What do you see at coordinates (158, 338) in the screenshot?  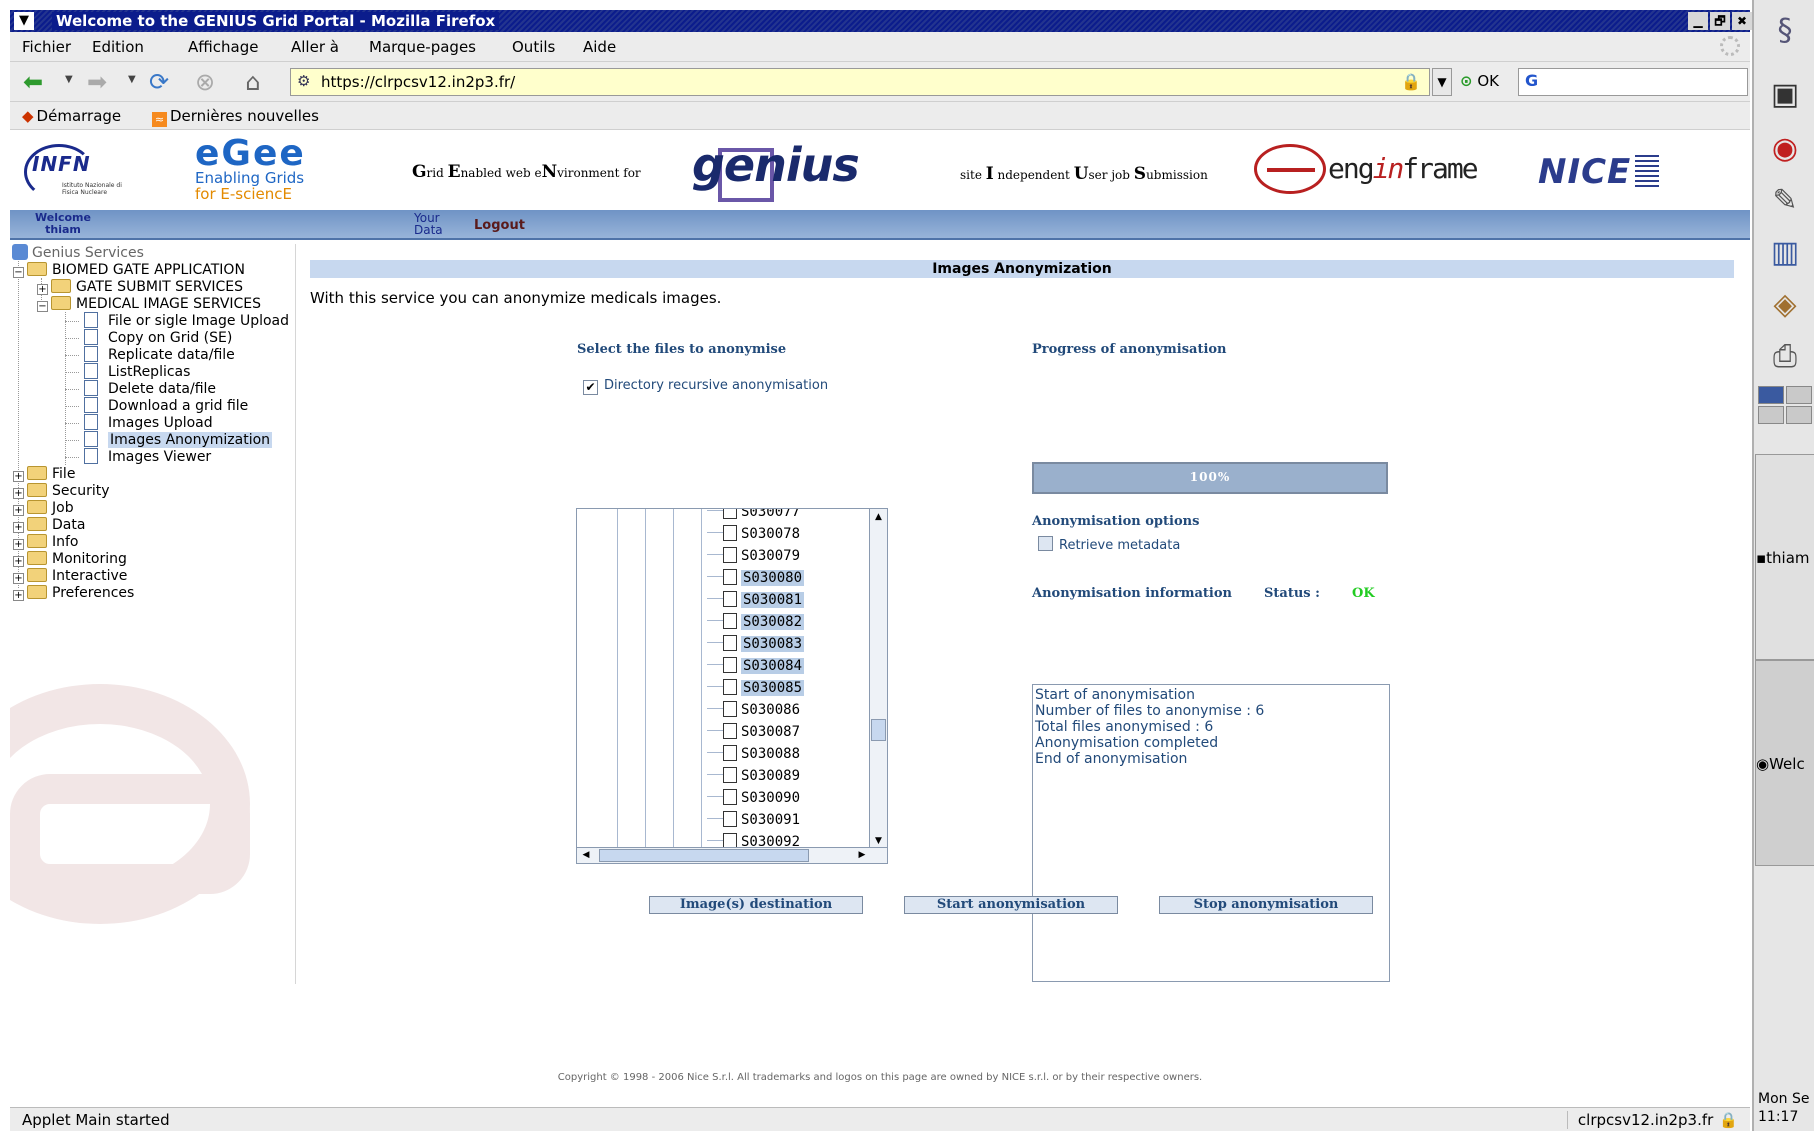 I see `tree-item-copy: Copy on Grid (SE)` at bounding box center [158, 338].